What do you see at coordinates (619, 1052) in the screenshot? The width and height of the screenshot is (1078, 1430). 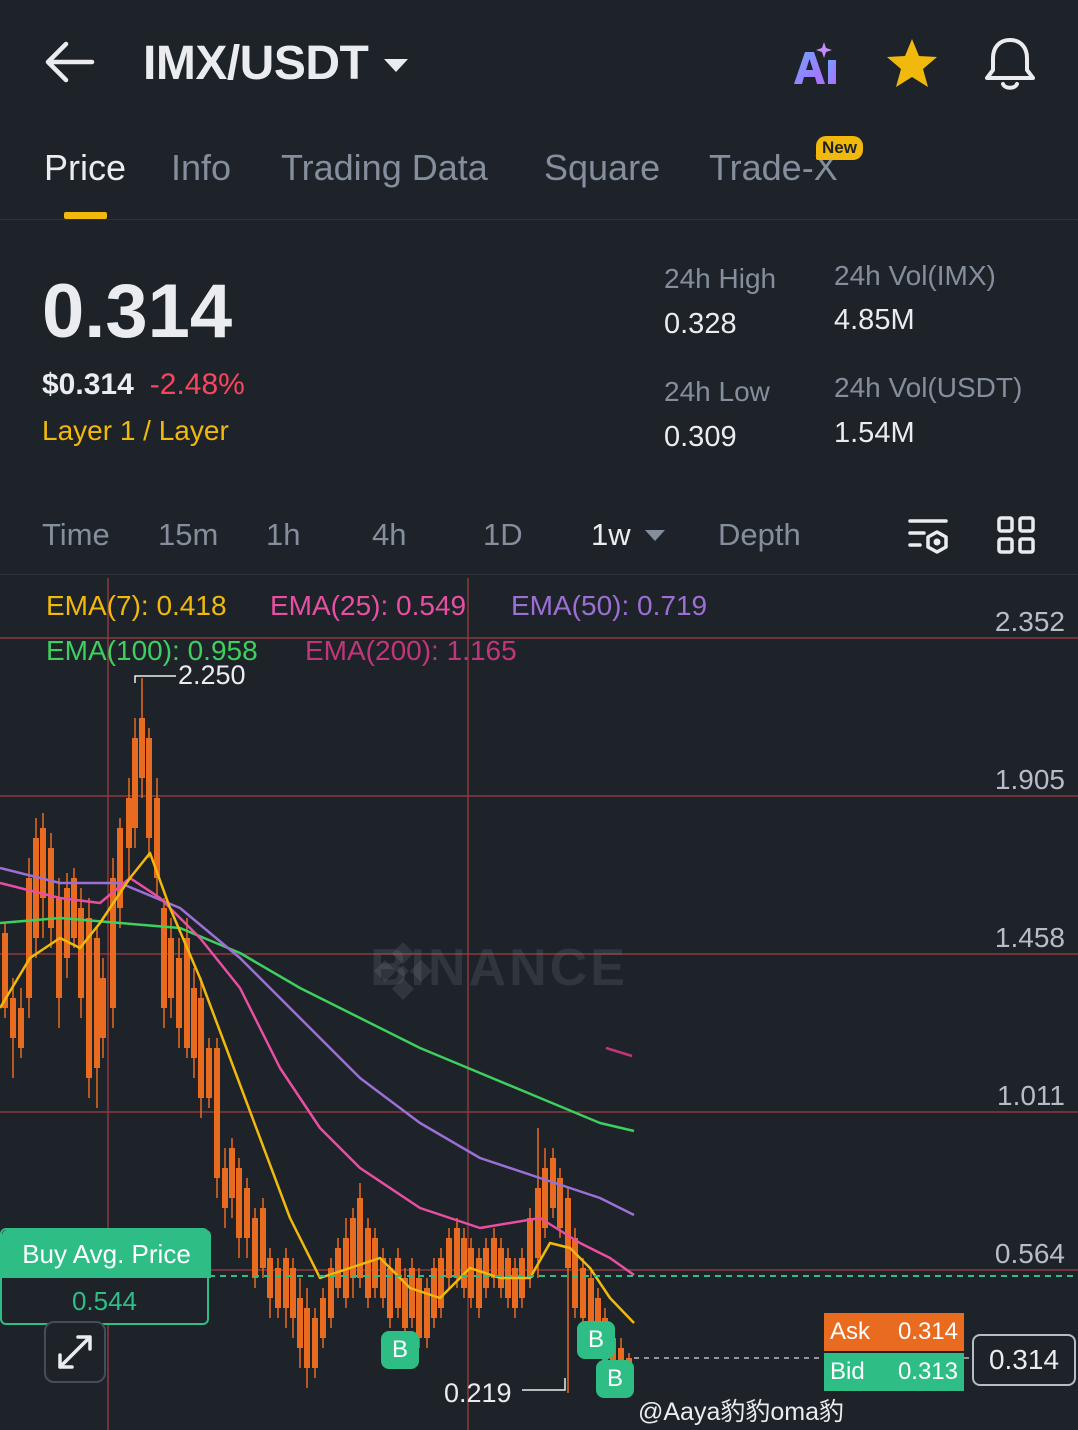 I see `ema200-line` at bounding box center [619, 1052].